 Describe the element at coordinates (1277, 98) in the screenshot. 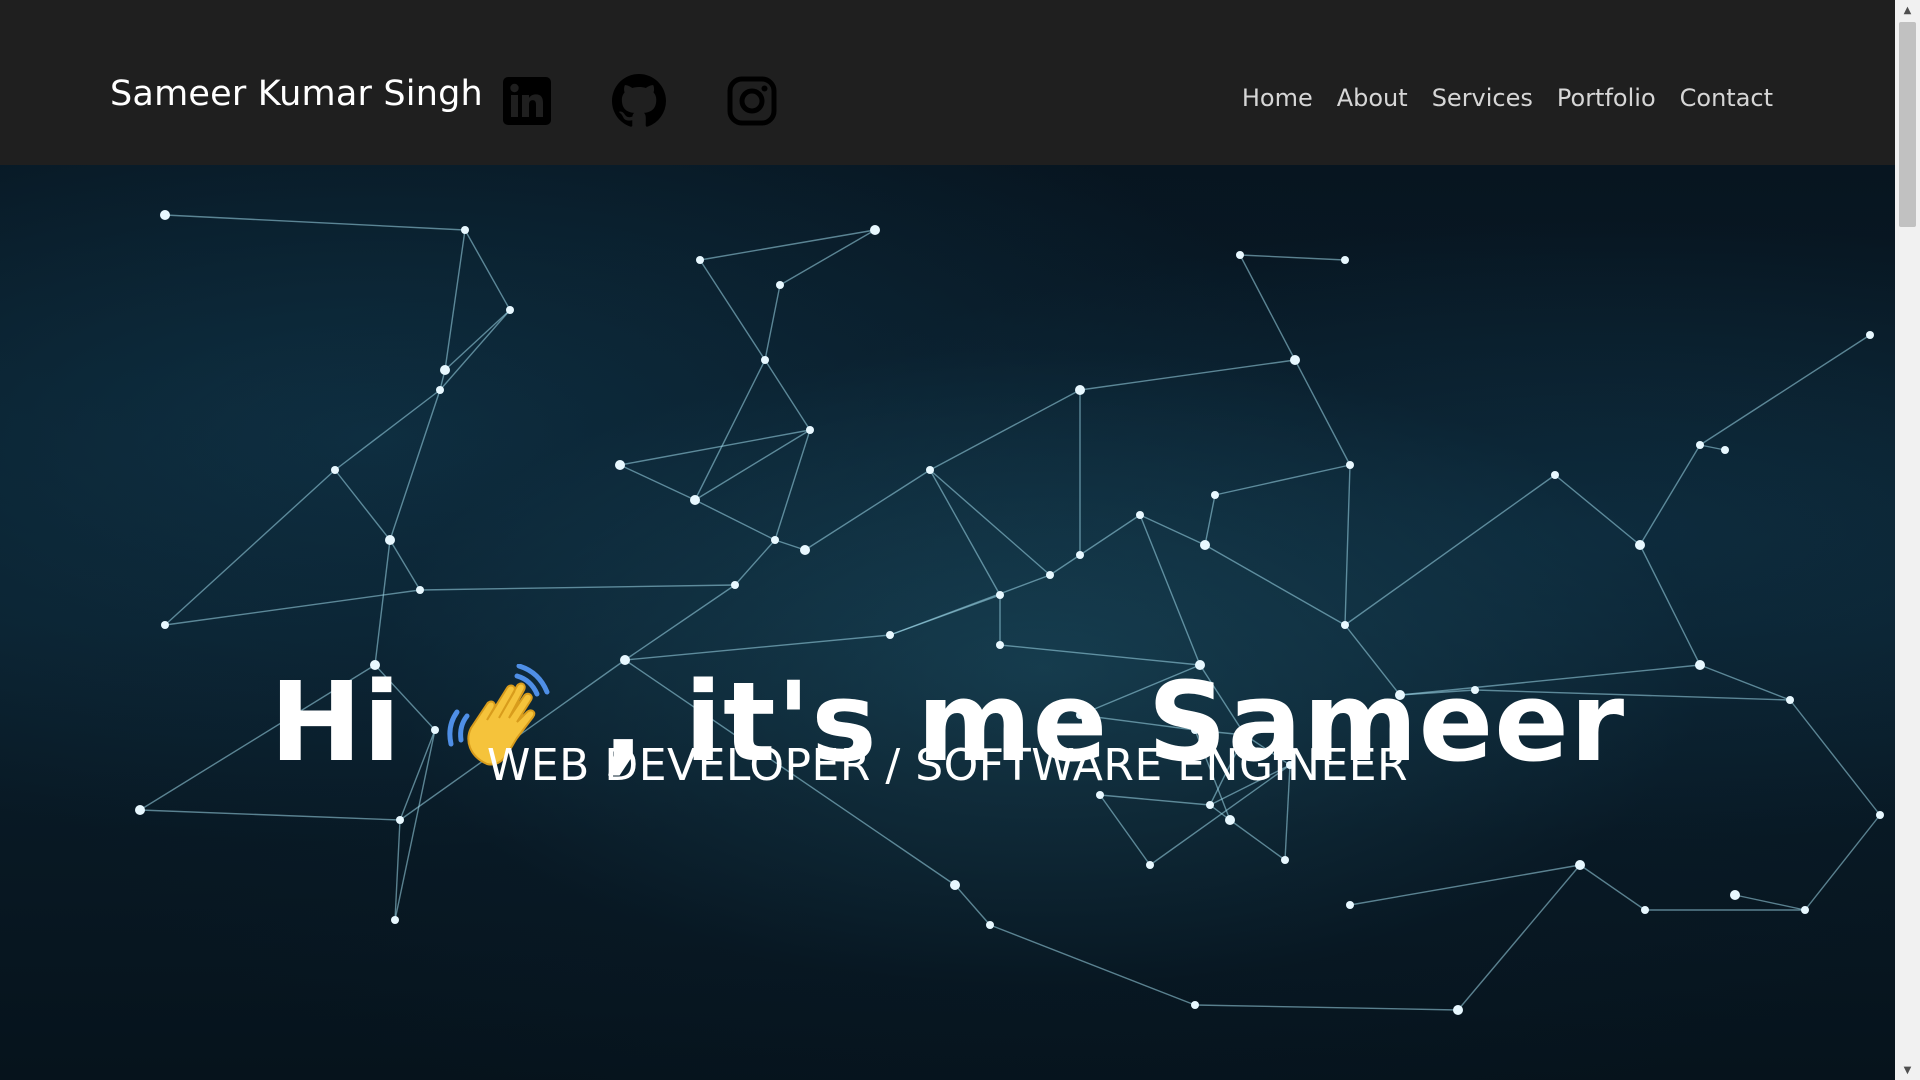

I see `nav-home: Home` at that location.